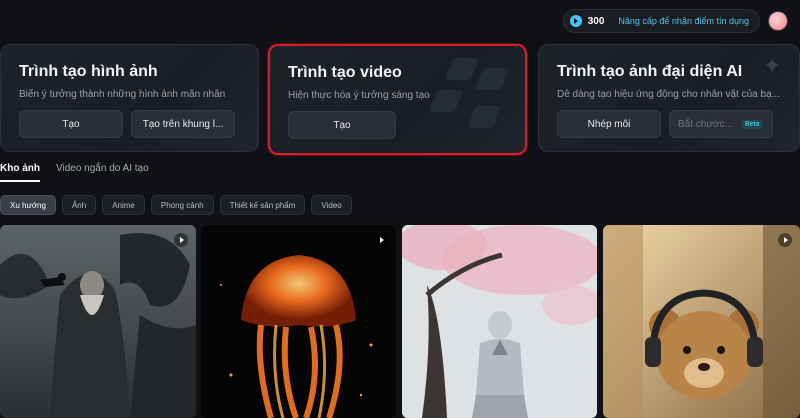 The width and height of the screenshot is (800, 418). I want to click on card-description: Hiện thực hóa ý tưởng sáng tạo, so click(359, 95).